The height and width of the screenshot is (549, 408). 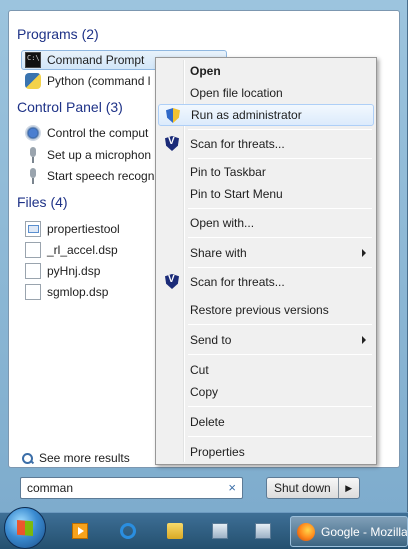 I want to click on taskbar: Google - Mozilla, so click(x=204, y=528).